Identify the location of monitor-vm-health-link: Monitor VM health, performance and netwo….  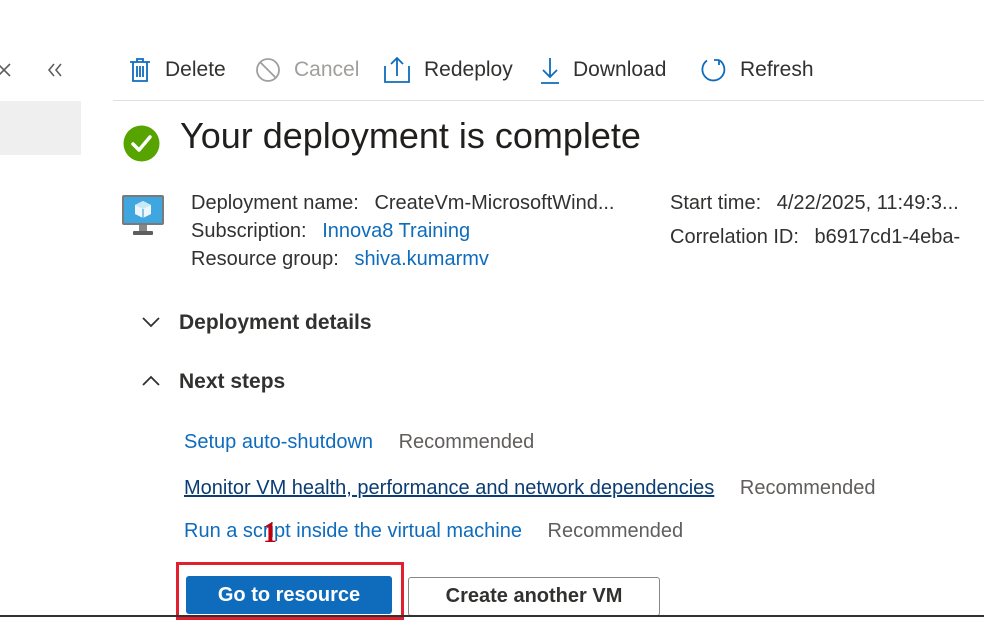
(449, 488).